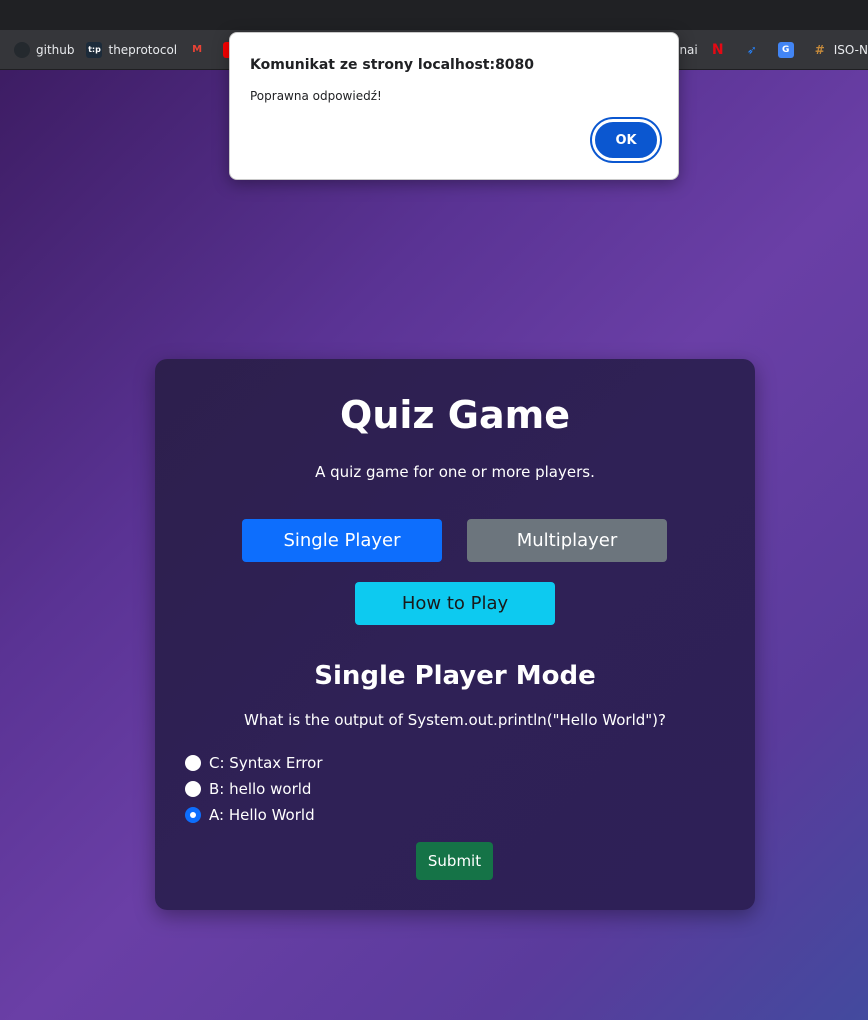  I want to click on answer-label: B: hello world, so click(260, 789).